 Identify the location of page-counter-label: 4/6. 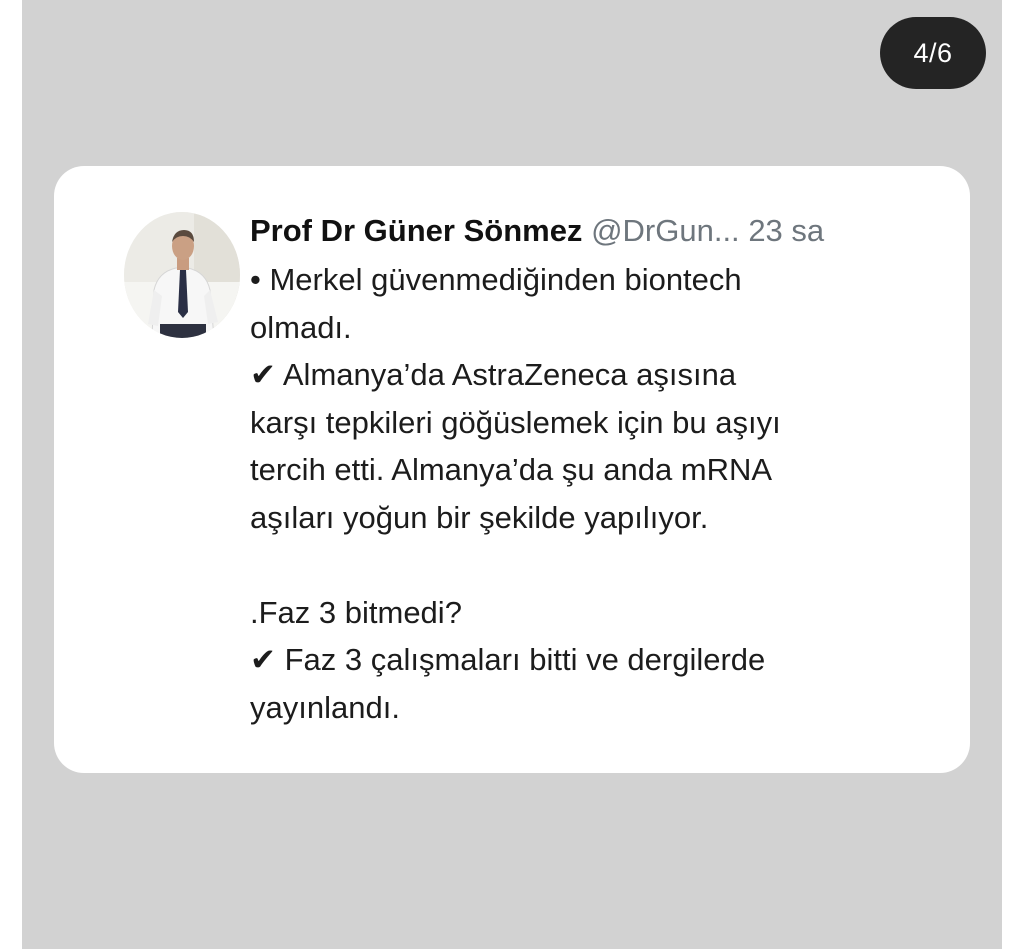
(933, 52).